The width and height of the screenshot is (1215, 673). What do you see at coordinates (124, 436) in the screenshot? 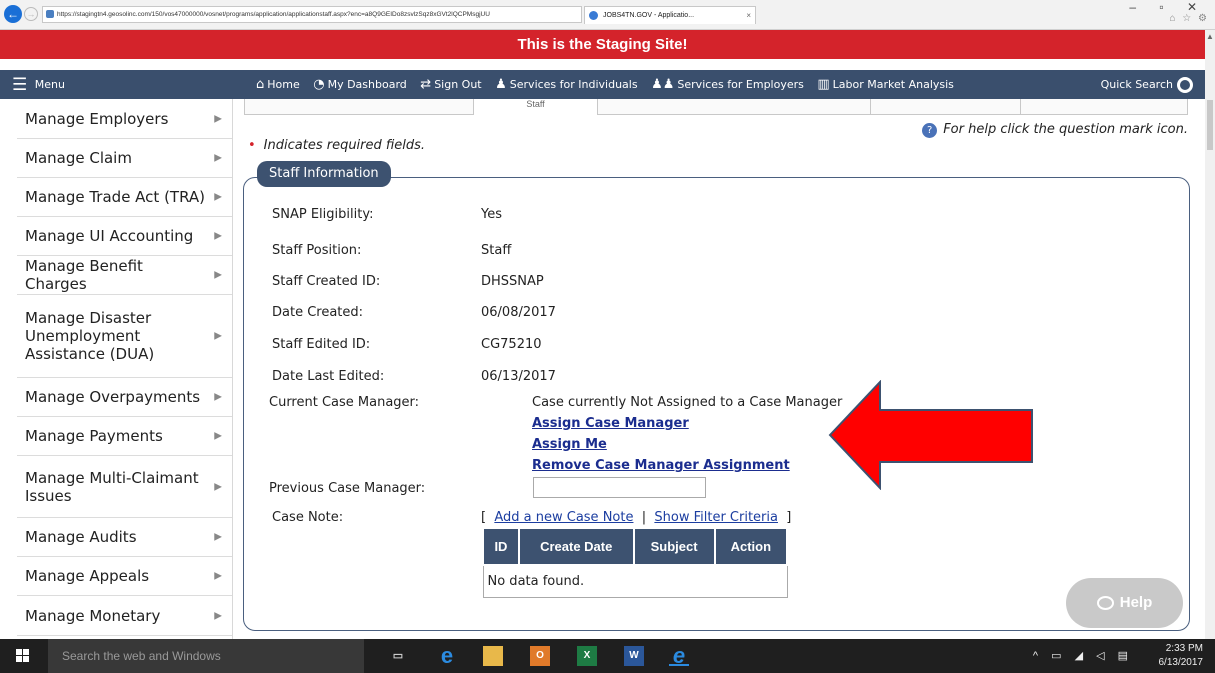
I see `sidebar-item-payments: Manage Payments ▶` at bounding box center [124, 436].